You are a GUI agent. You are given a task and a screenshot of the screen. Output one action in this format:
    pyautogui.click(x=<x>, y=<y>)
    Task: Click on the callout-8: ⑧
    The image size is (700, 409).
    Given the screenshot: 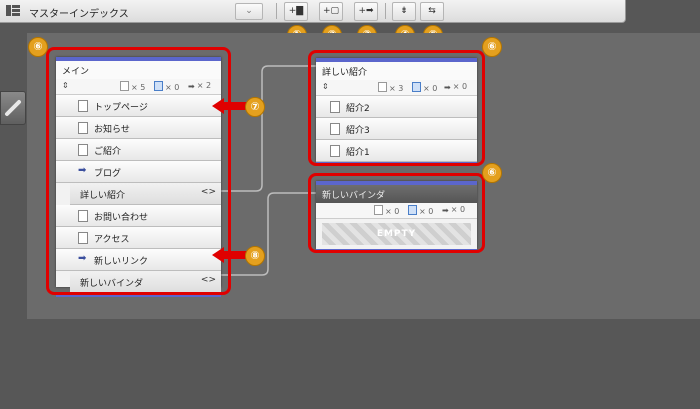 What is the action you would take?
    pyautogui.click(x=255, y=256)
    